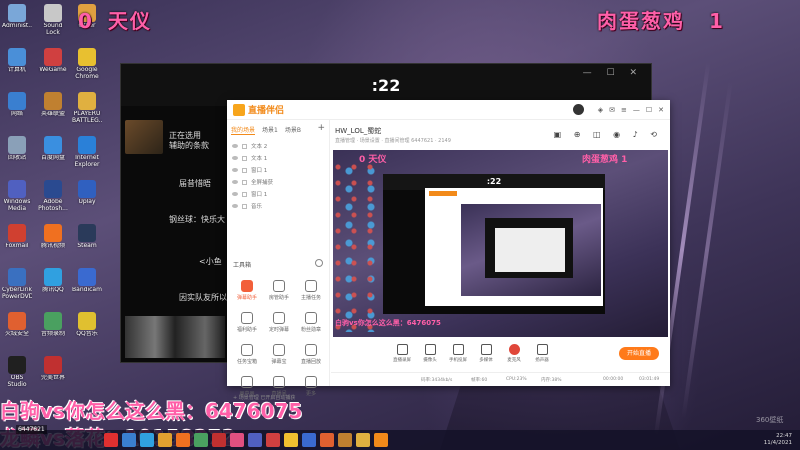 The image size is (800, 450). I want to click on toolbar-button: 麦克风, so click(514, 353).